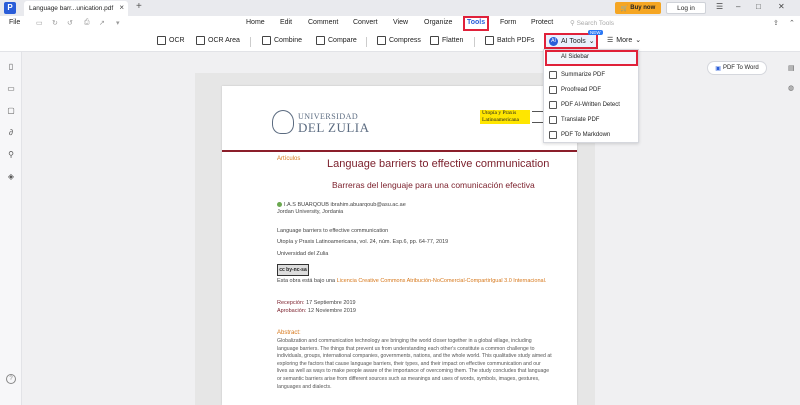  Describe the element at coordinates (11, 177) in the screenshot. I see `layers-icon: ◈` at that location.